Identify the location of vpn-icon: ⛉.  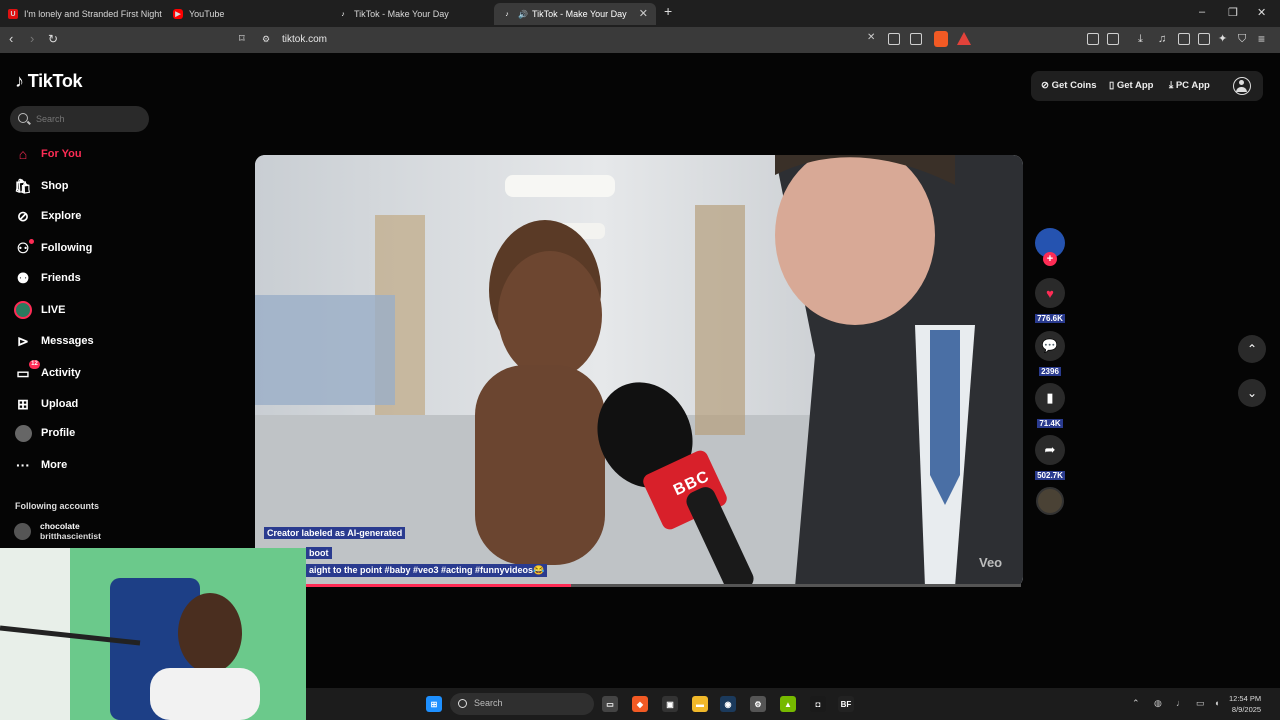
(1242, 39).